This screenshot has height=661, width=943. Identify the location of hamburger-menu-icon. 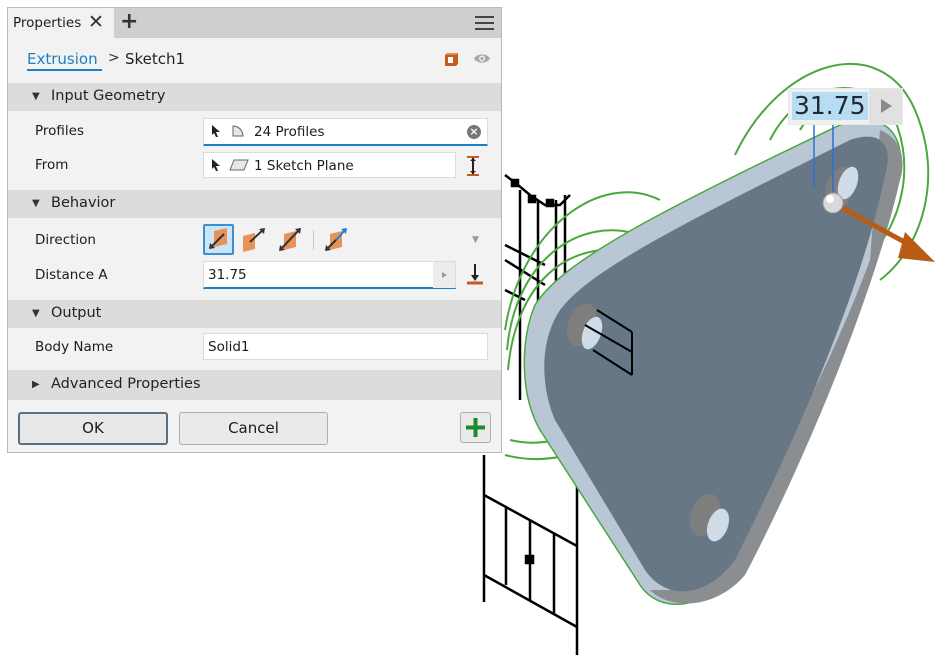
(484, 23).